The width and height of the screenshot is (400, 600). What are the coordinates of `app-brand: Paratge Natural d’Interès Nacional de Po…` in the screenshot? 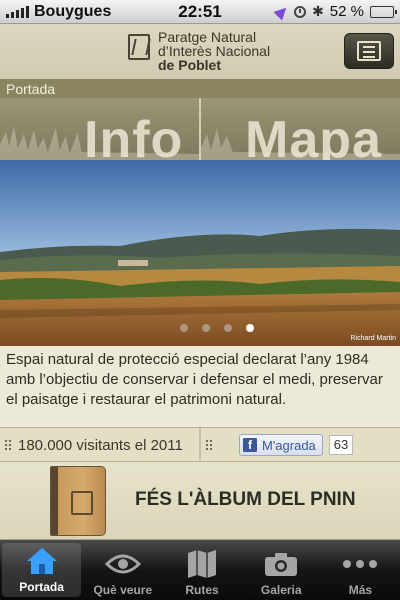 It's located at (214, 51).